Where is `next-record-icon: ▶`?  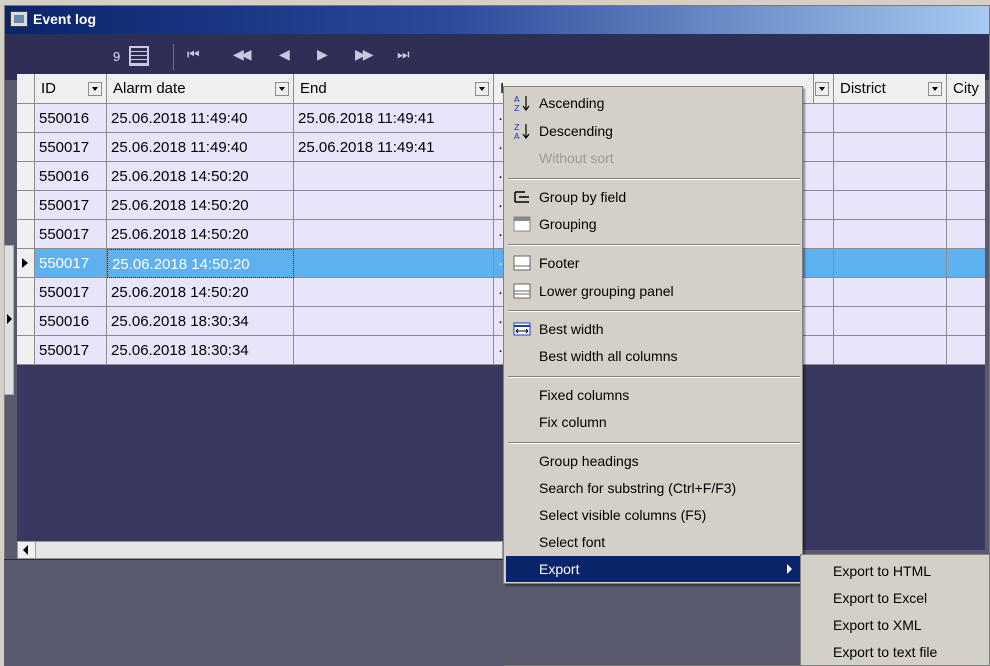 next-record-icon: ▶ is located at coordinates (322, 54).